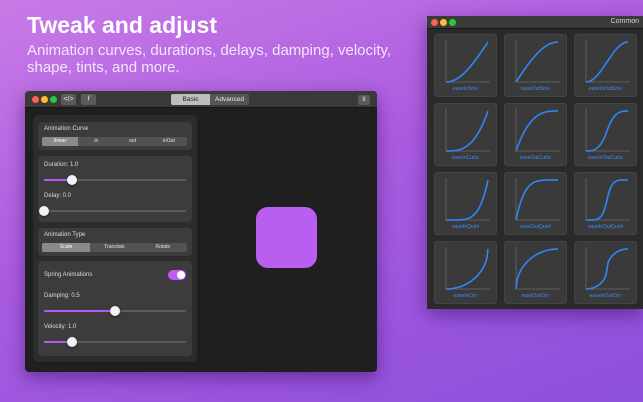 This screenshot has height=402, width=643. What do you see at coordinates (452, 22) in the screenshot?
I see `curves-zoom-button` at bounding box center [452, 22].